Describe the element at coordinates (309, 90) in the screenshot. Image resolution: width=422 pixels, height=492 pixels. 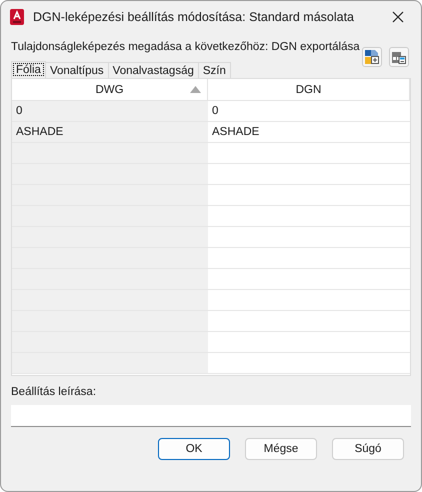
I see `column-header: DGN` at that location.